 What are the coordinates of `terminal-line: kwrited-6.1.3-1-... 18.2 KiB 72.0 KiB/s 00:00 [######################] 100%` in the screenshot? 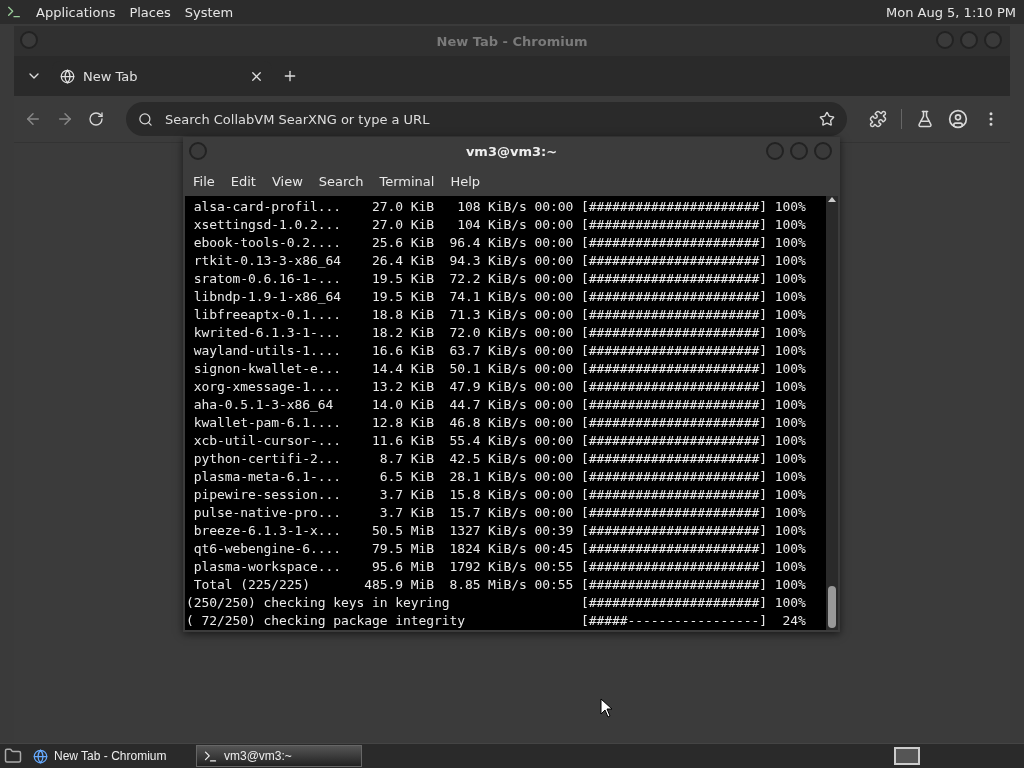 It's located at (499, 333).